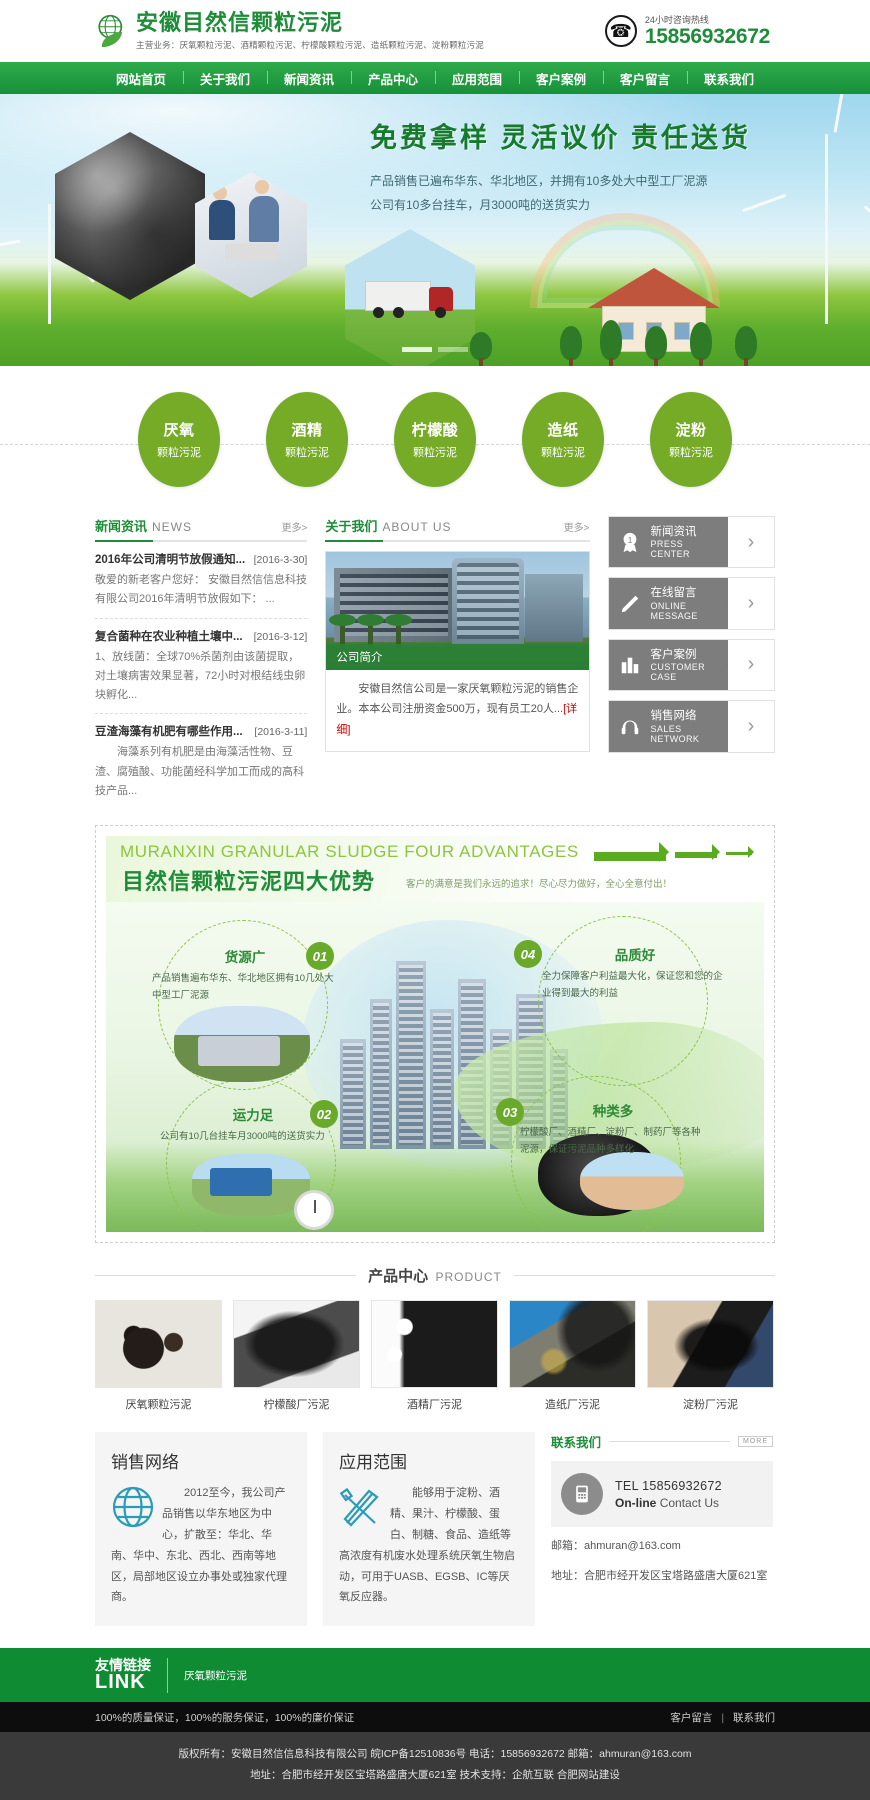 This screenshot has height=1800, width=870. I want to click on friendly-links-en: LINK, so click(120, 1682).